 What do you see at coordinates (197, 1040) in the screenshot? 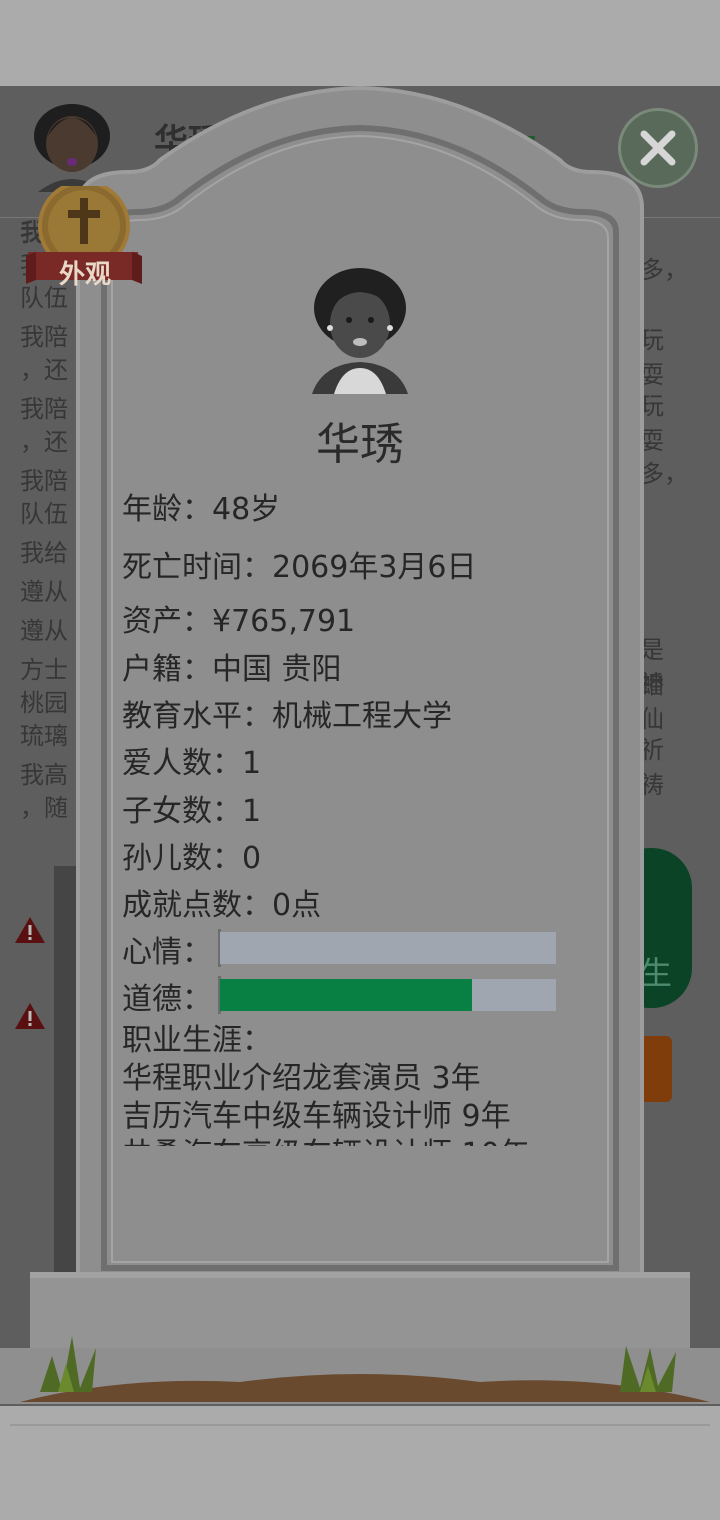
I see `career-label: 职业生涯：` at bounding box center [197, 1040].